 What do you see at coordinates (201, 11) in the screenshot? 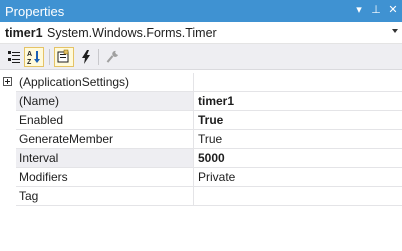
I see `properties-titlebar: Properties ▾ ⊥ ✕` at bounding box center [201, 11].